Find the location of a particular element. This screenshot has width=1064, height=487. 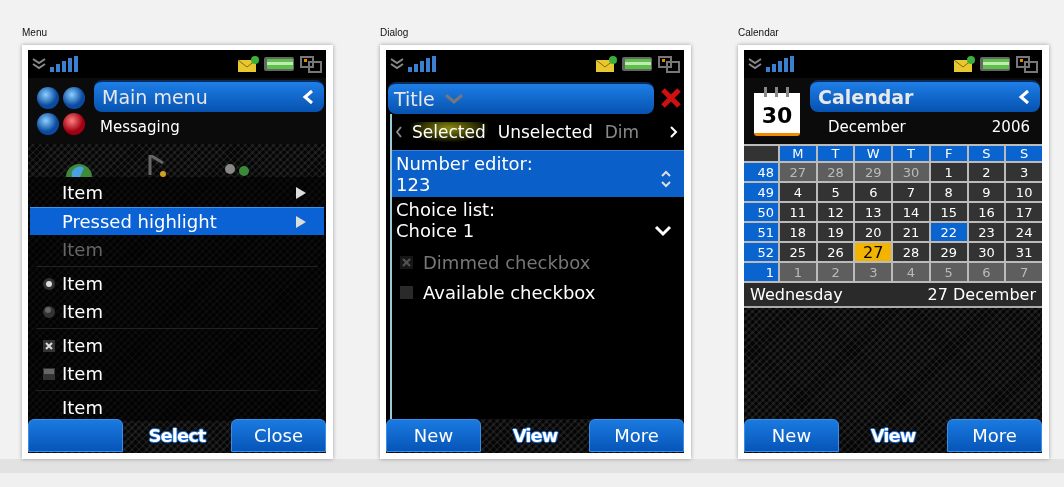

day-cell: 15 is located at coordinates (948, 212).